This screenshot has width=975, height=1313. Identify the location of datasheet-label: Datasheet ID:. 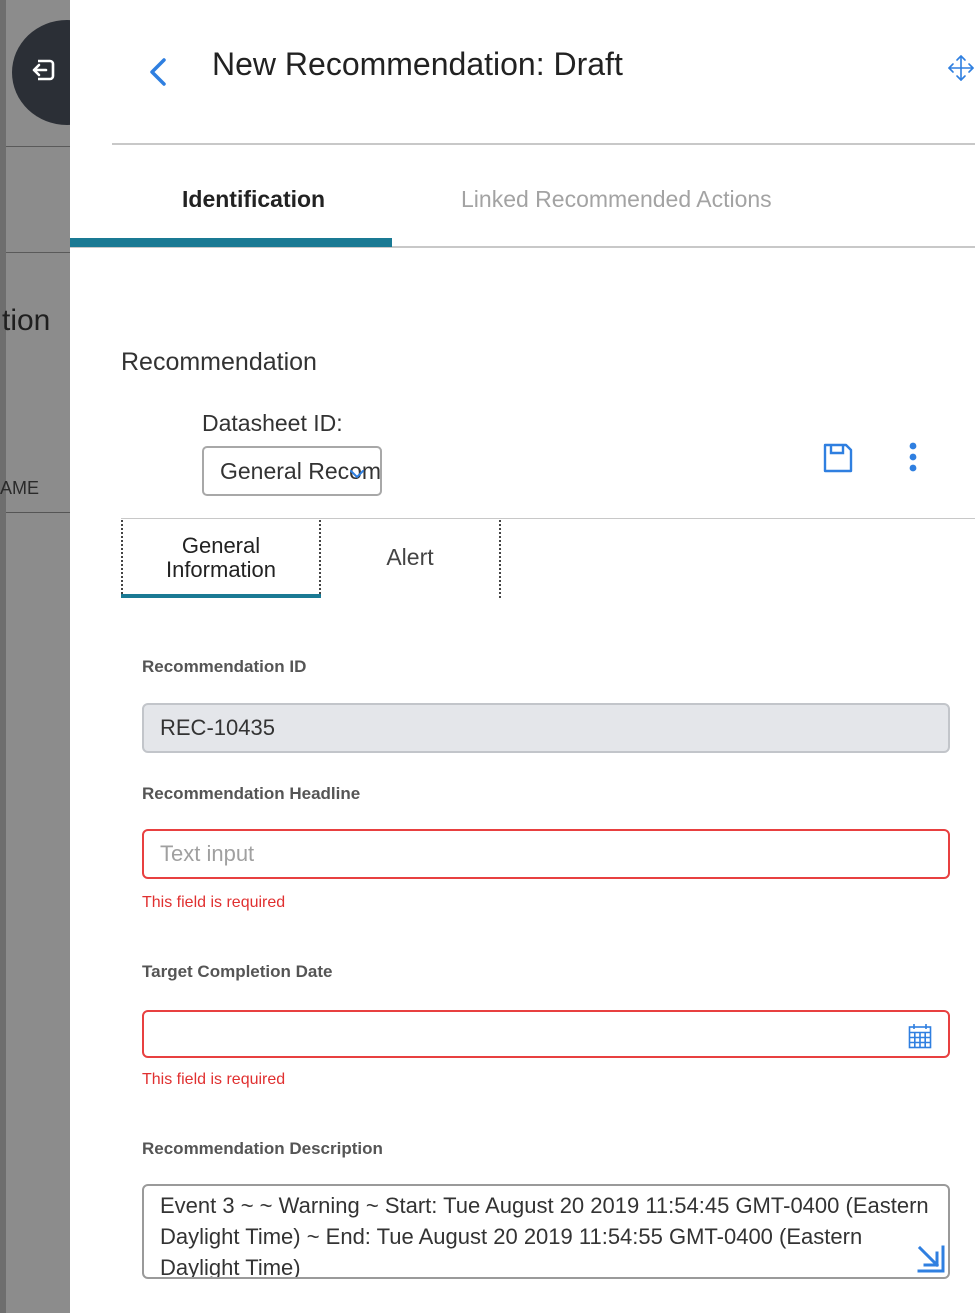
(272, 423).